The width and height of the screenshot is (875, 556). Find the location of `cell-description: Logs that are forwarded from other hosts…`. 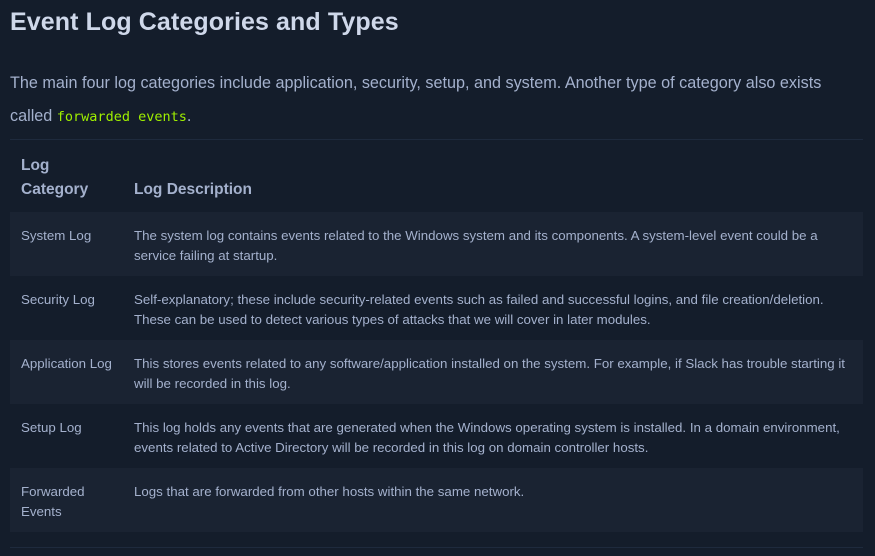

cell-description: Logs that are forwarded from other hosts… is located at coordinates (329, 491).